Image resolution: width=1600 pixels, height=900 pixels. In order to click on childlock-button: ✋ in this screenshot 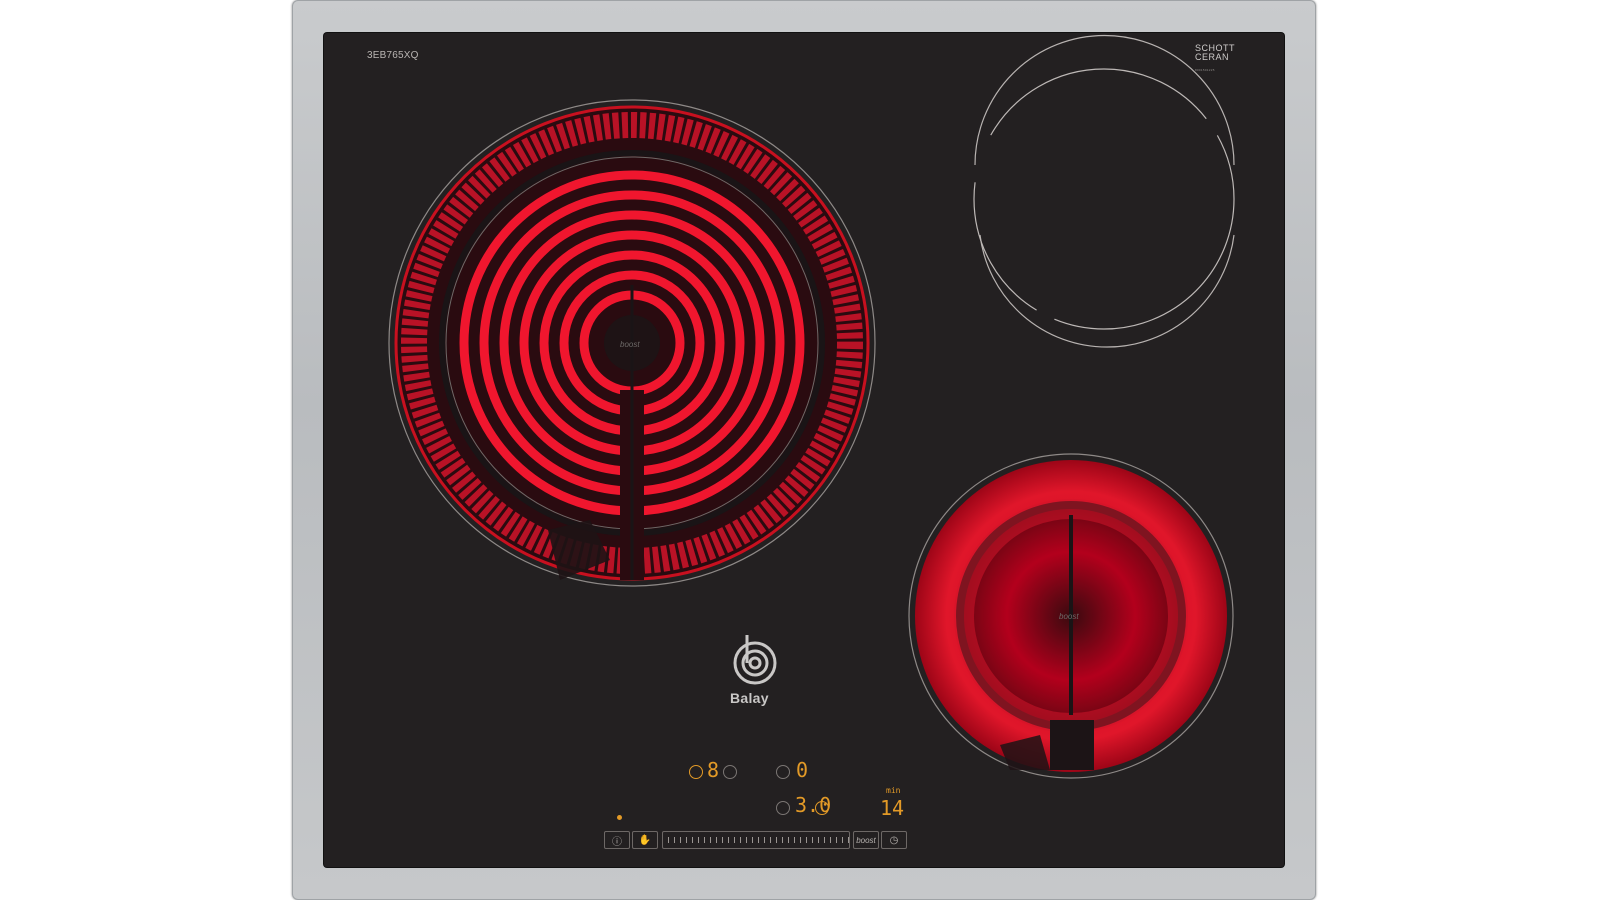, I will do `click(645, 840)`.